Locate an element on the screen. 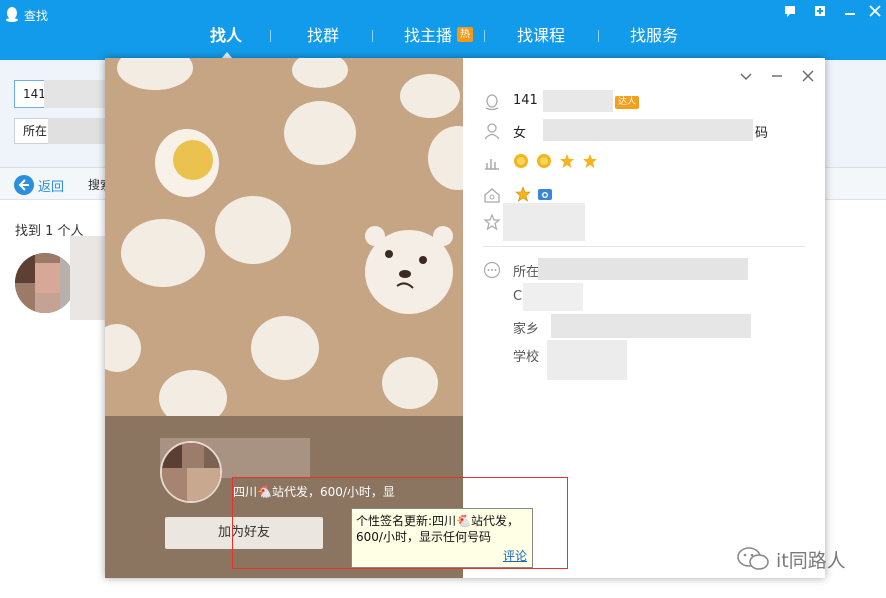 This screenshot has width=886, height=598. signature-tooltip: 个性签名更新:四川🐔站代发，600/小时，显示任何号码 评论 is located at coordinates (442, 538).